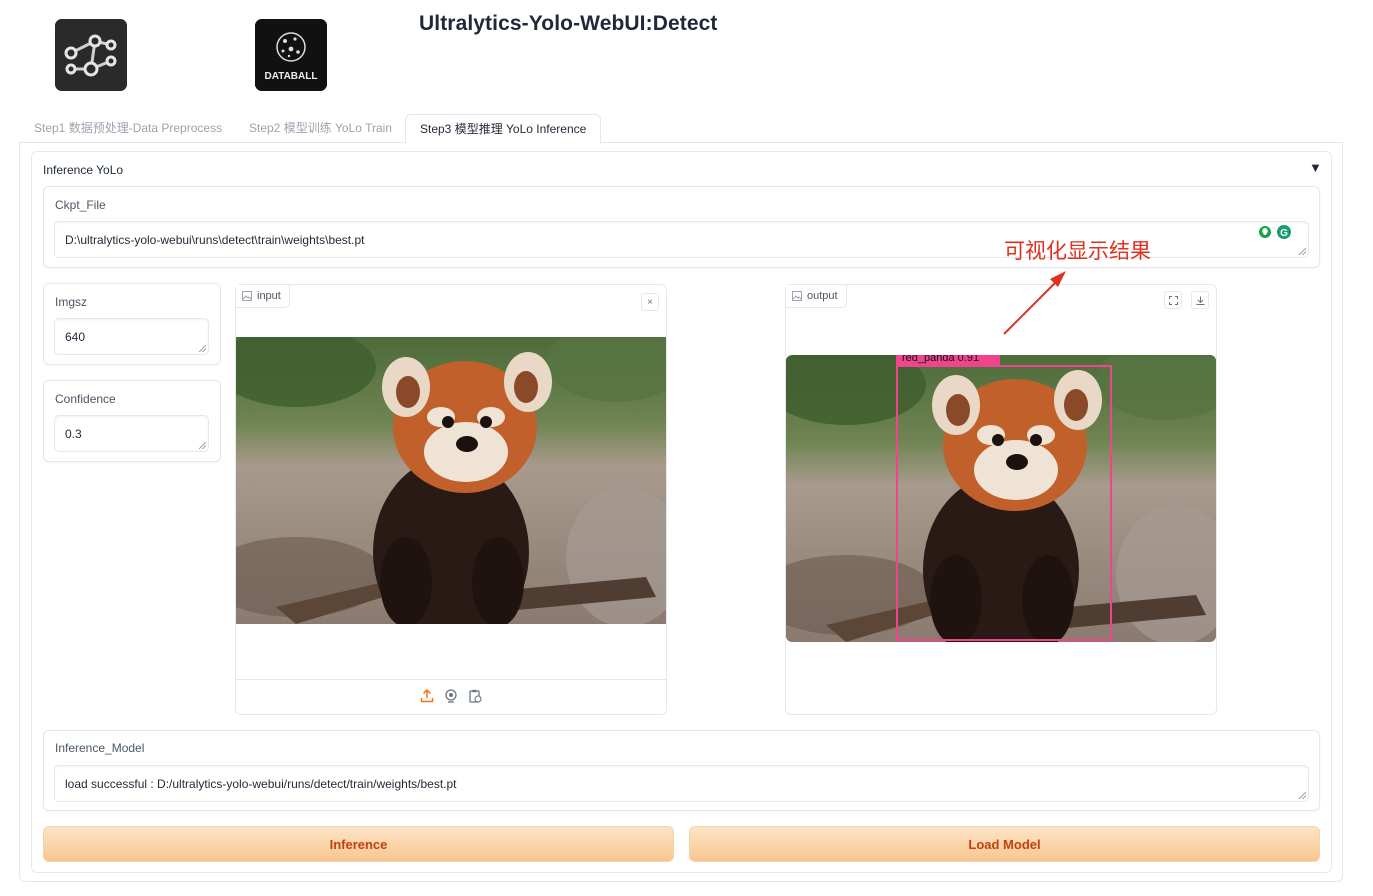 The image size is (1373, 896). I want to click on confidence-input: 0.3, so click(131, 433).